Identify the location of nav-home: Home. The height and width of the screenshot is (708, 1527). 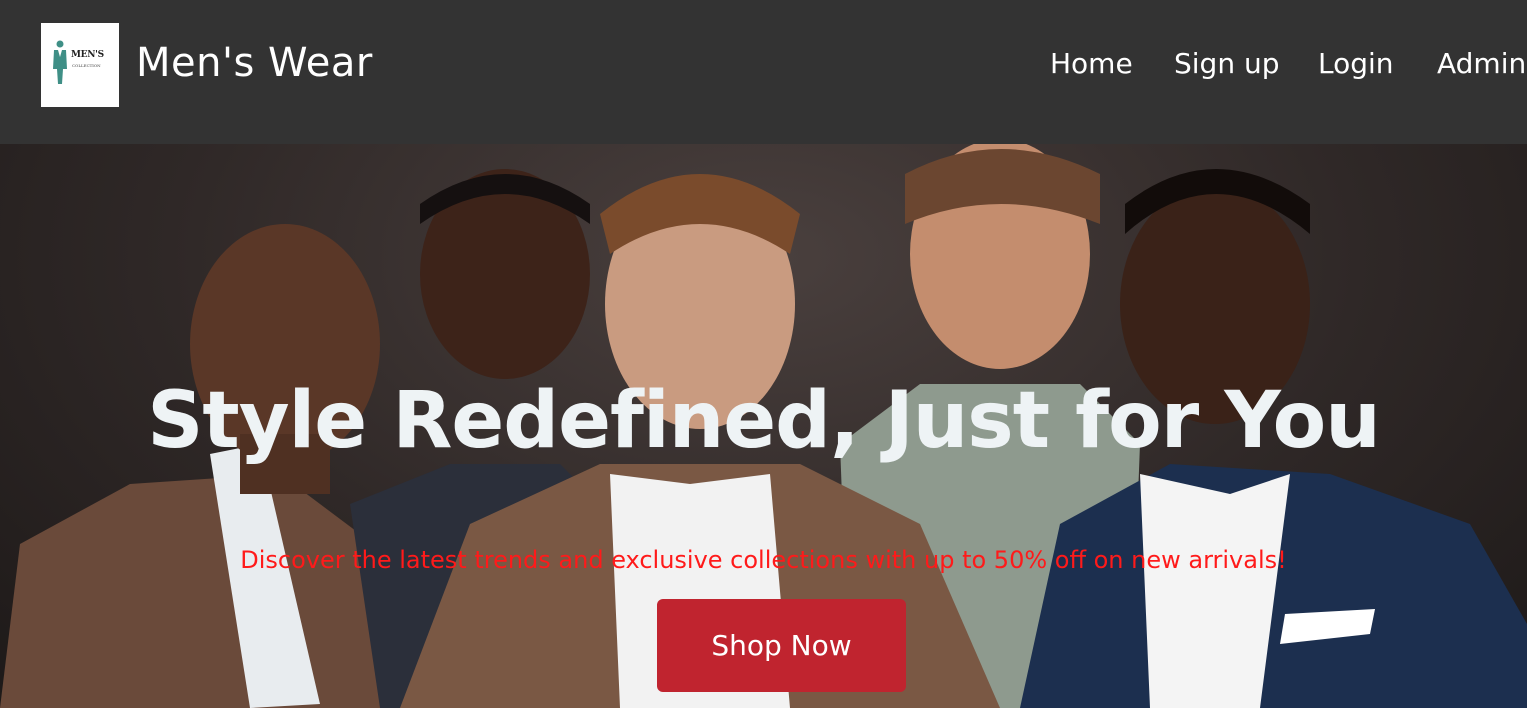
(1091, 63).